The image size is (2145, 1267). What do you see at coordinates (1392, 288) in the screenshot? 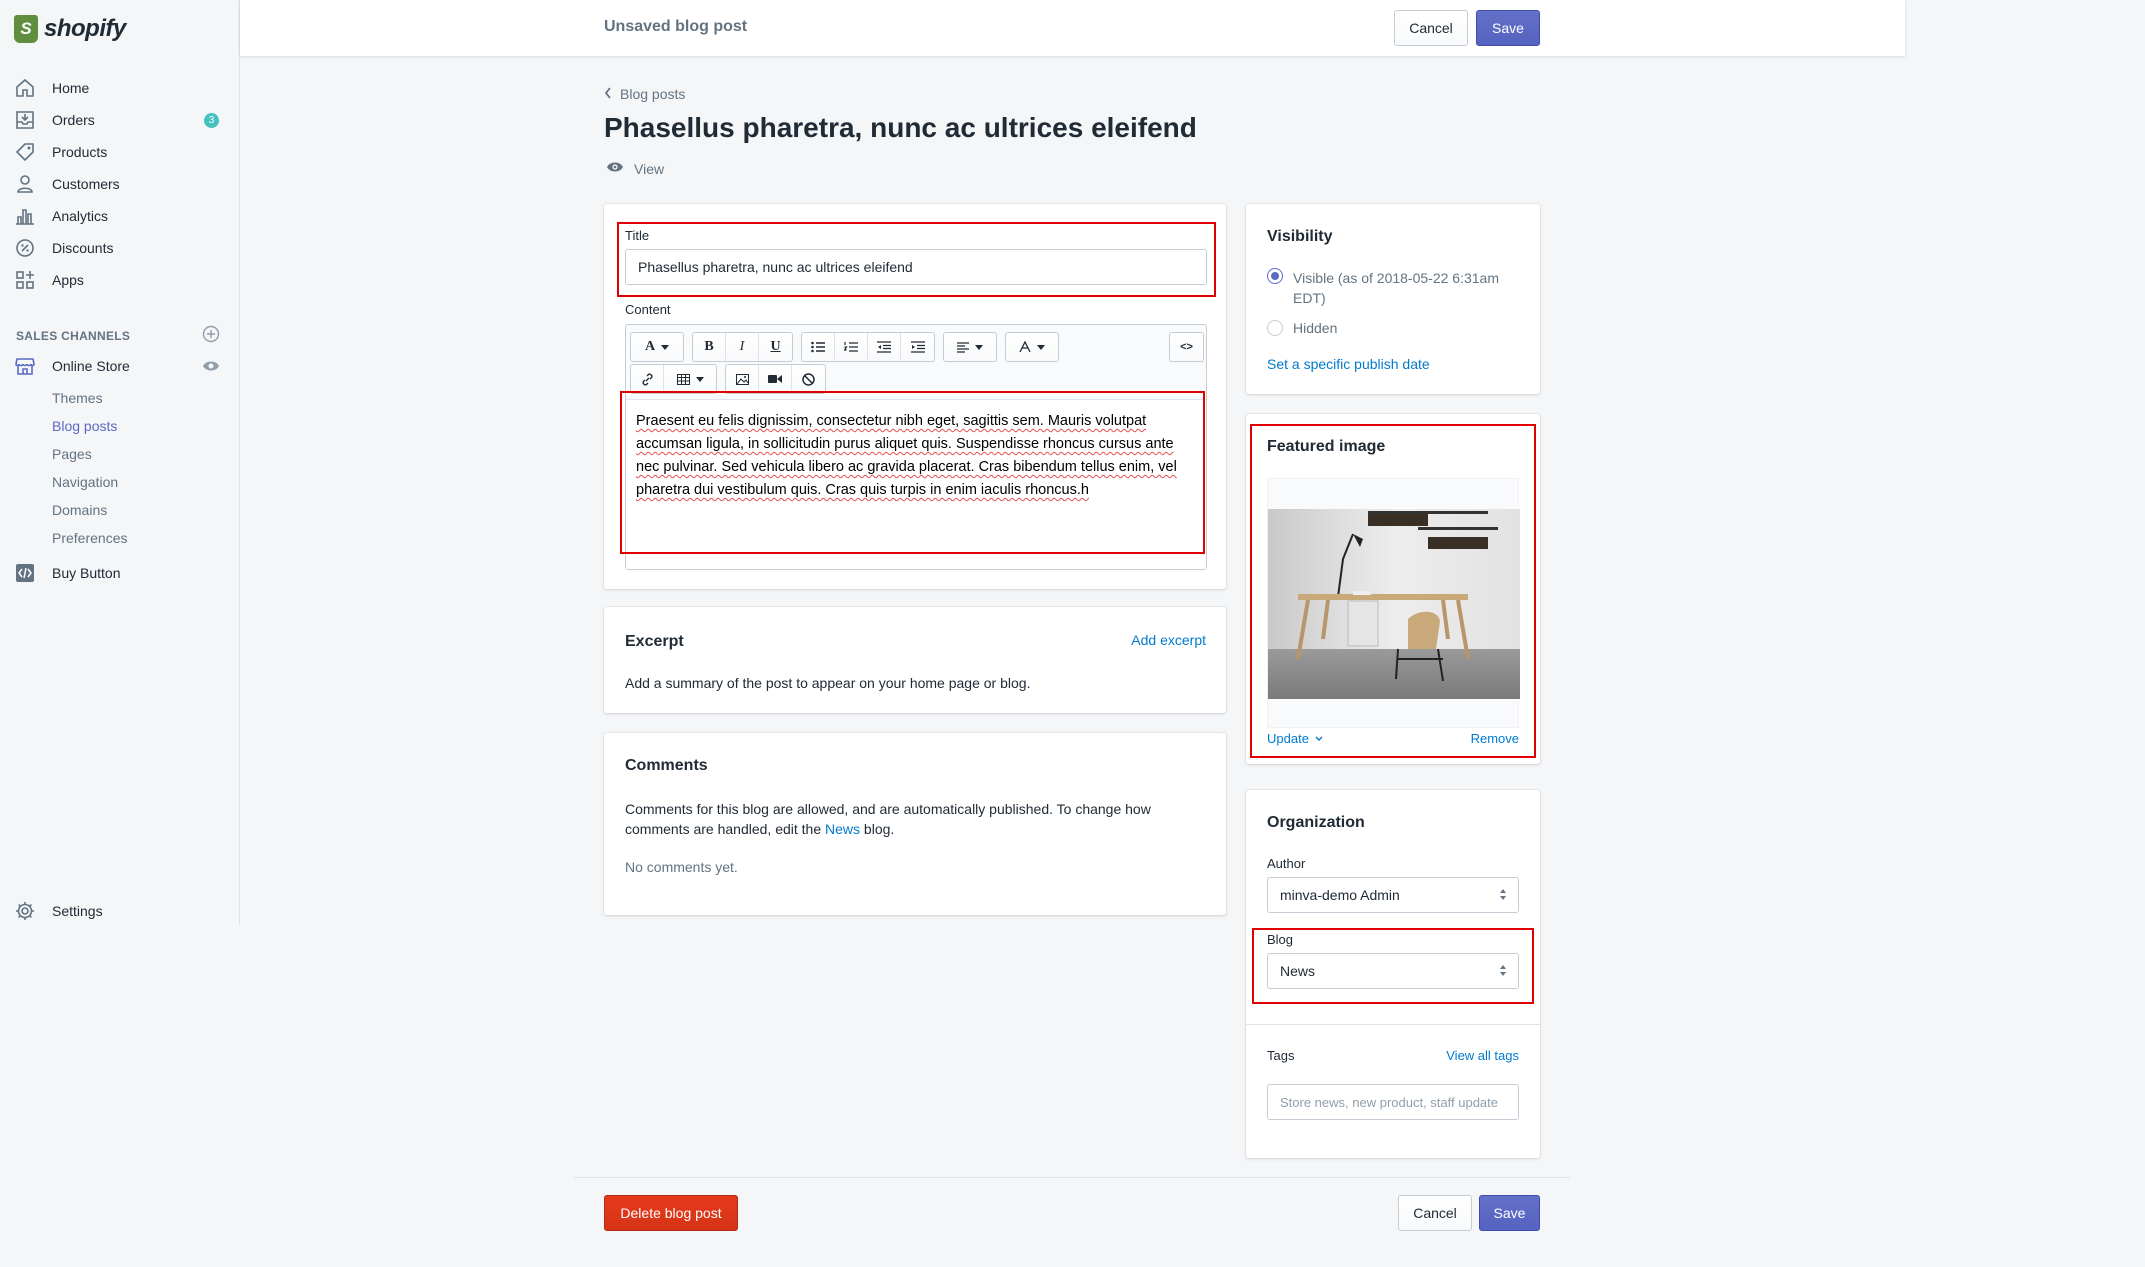
I see `visible-option: Visible (as of 2018-05-22 6:31am EDT)` at bounding box center [1392, 288].